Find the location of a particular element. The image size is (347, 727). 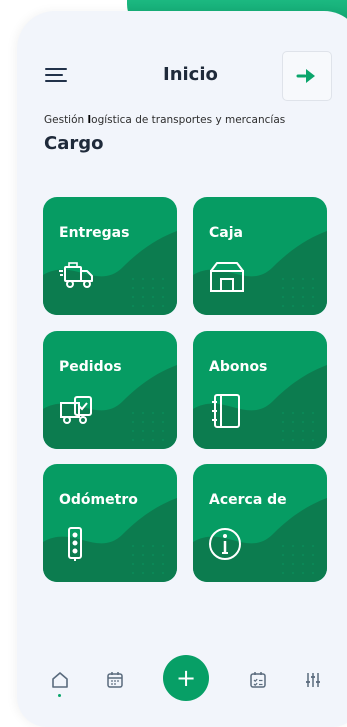

card-abonos: Abonos is located at coordinates (260, 390).